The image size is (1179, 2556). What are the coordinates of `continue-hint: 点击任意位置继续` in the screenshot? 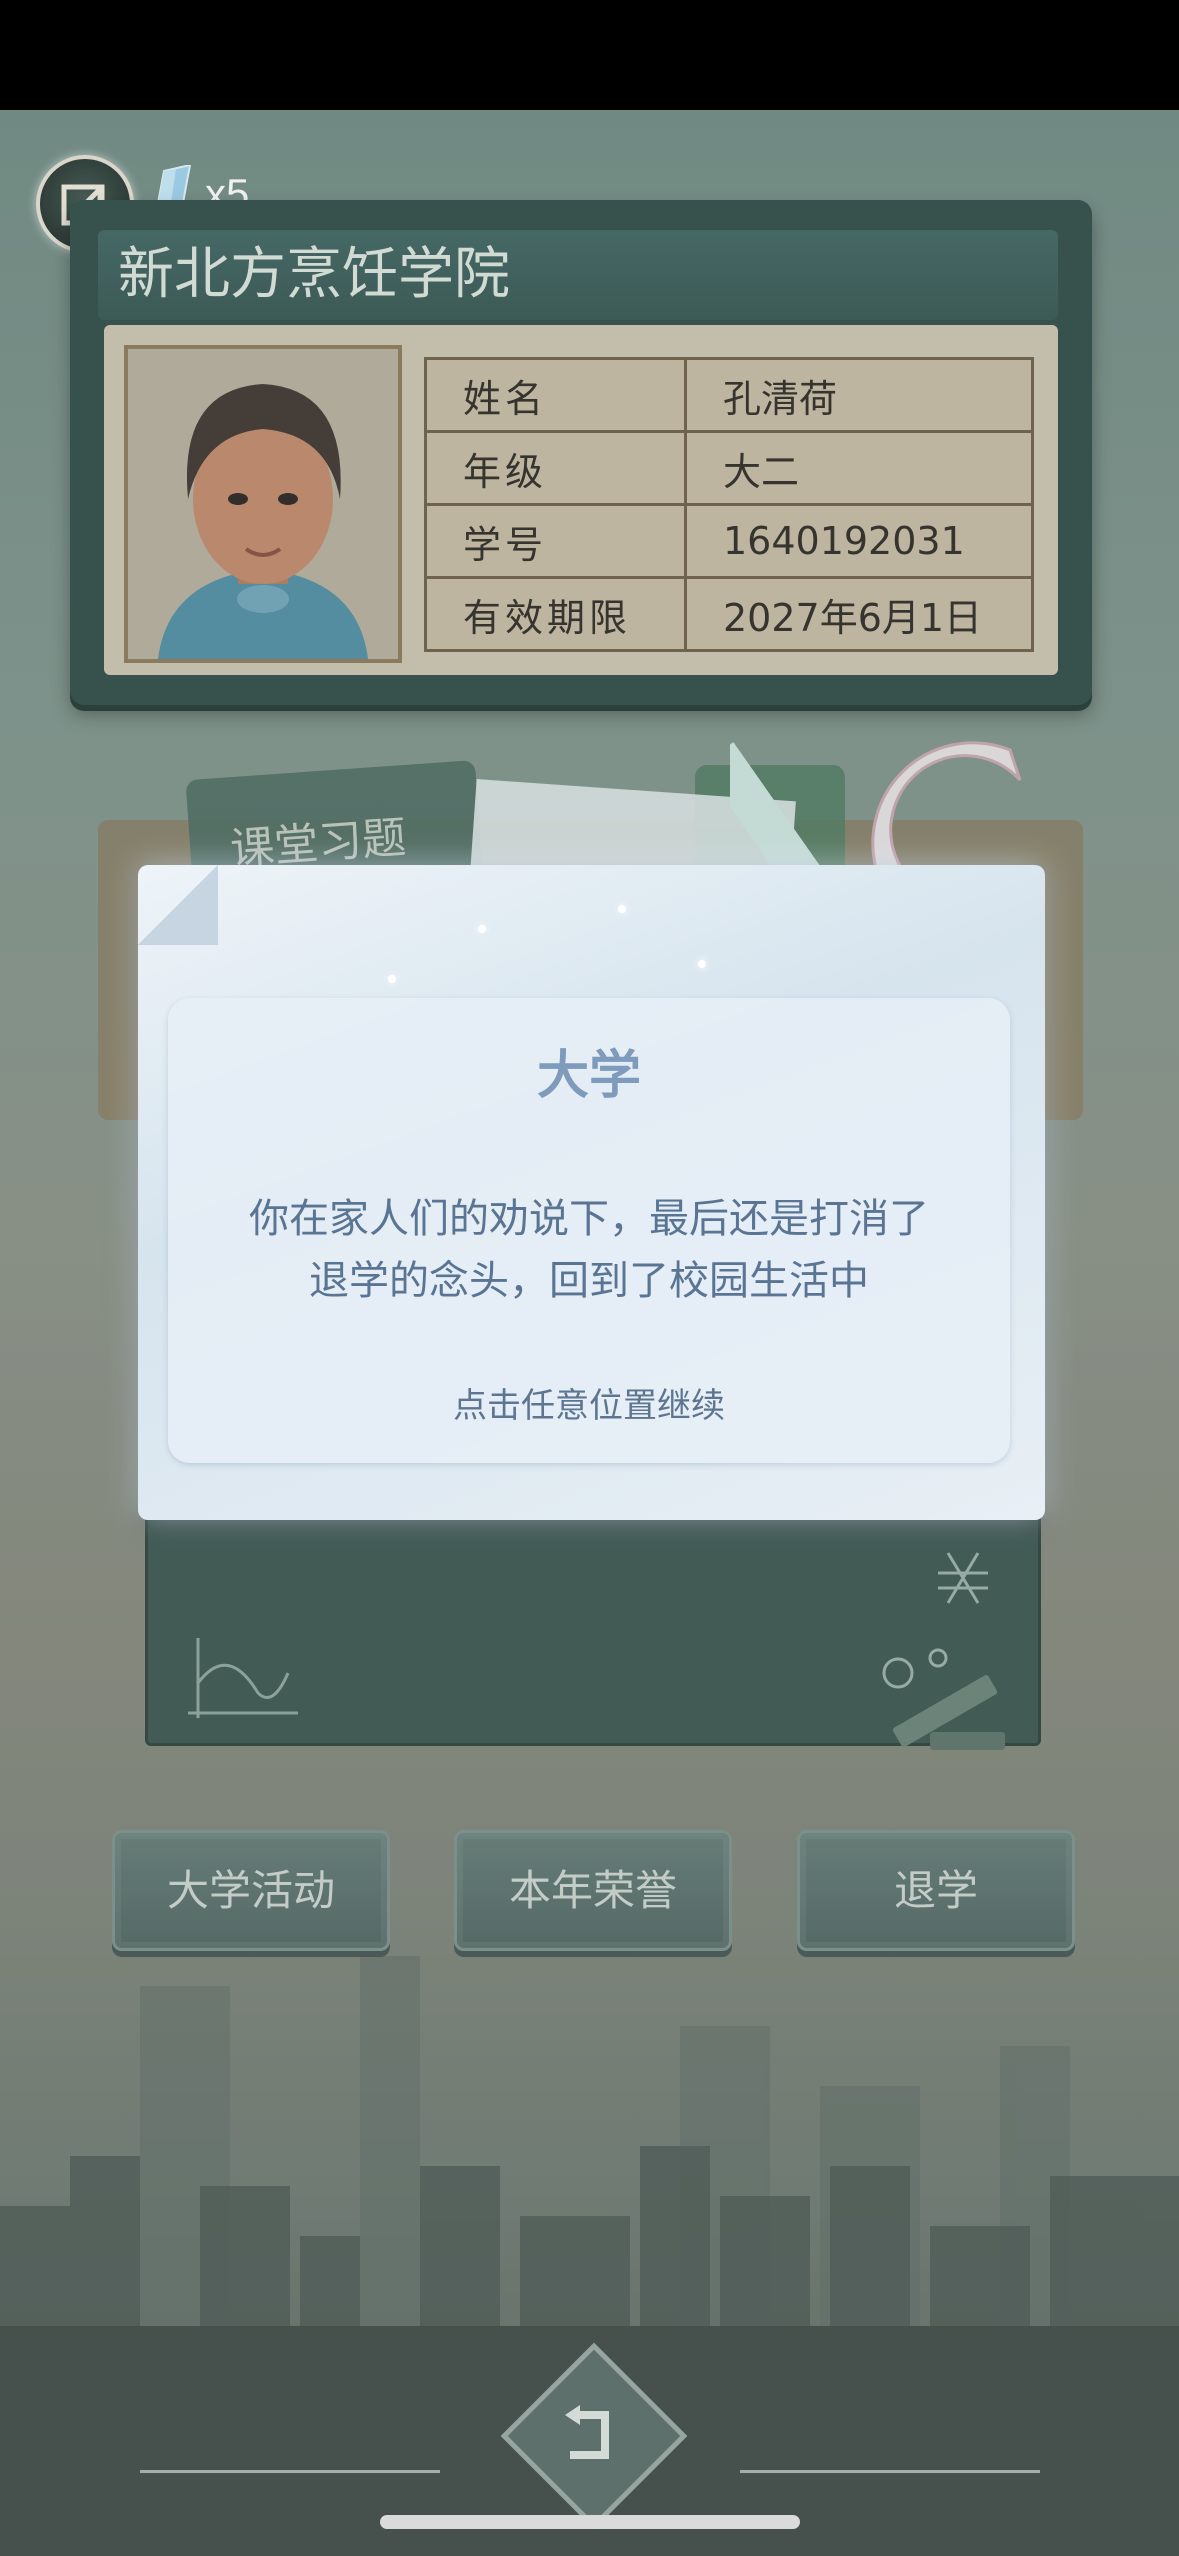 It's located at (589, 1406).